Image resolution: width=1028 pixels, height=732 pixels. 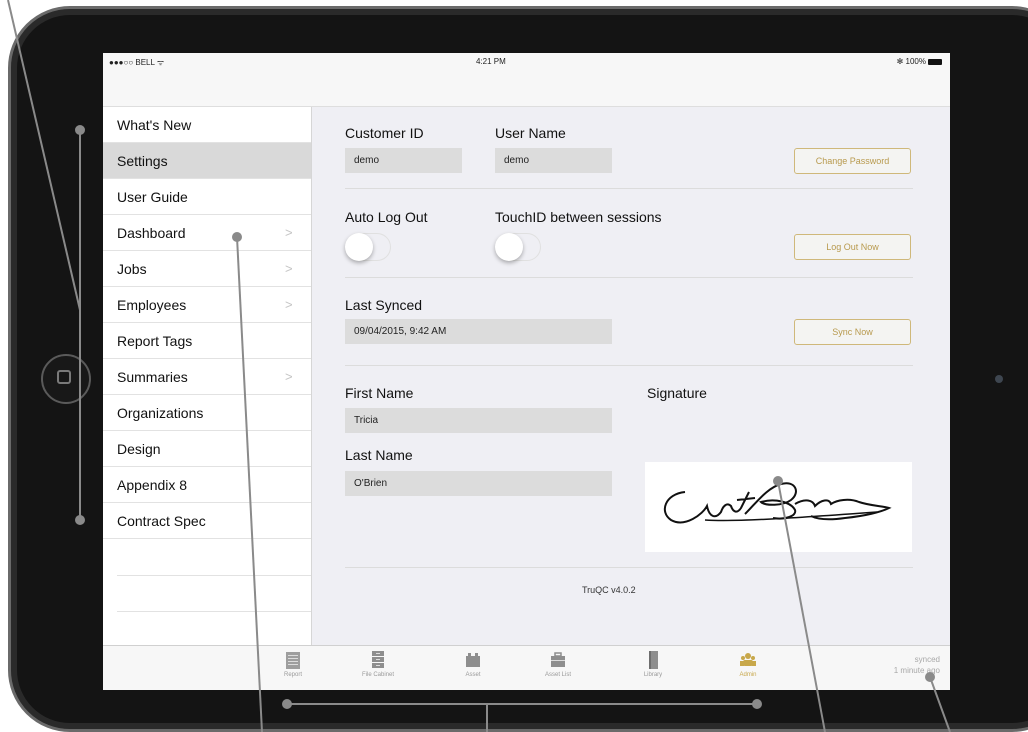 I want to click on tab-library: Library, so click(x=653, y=664).